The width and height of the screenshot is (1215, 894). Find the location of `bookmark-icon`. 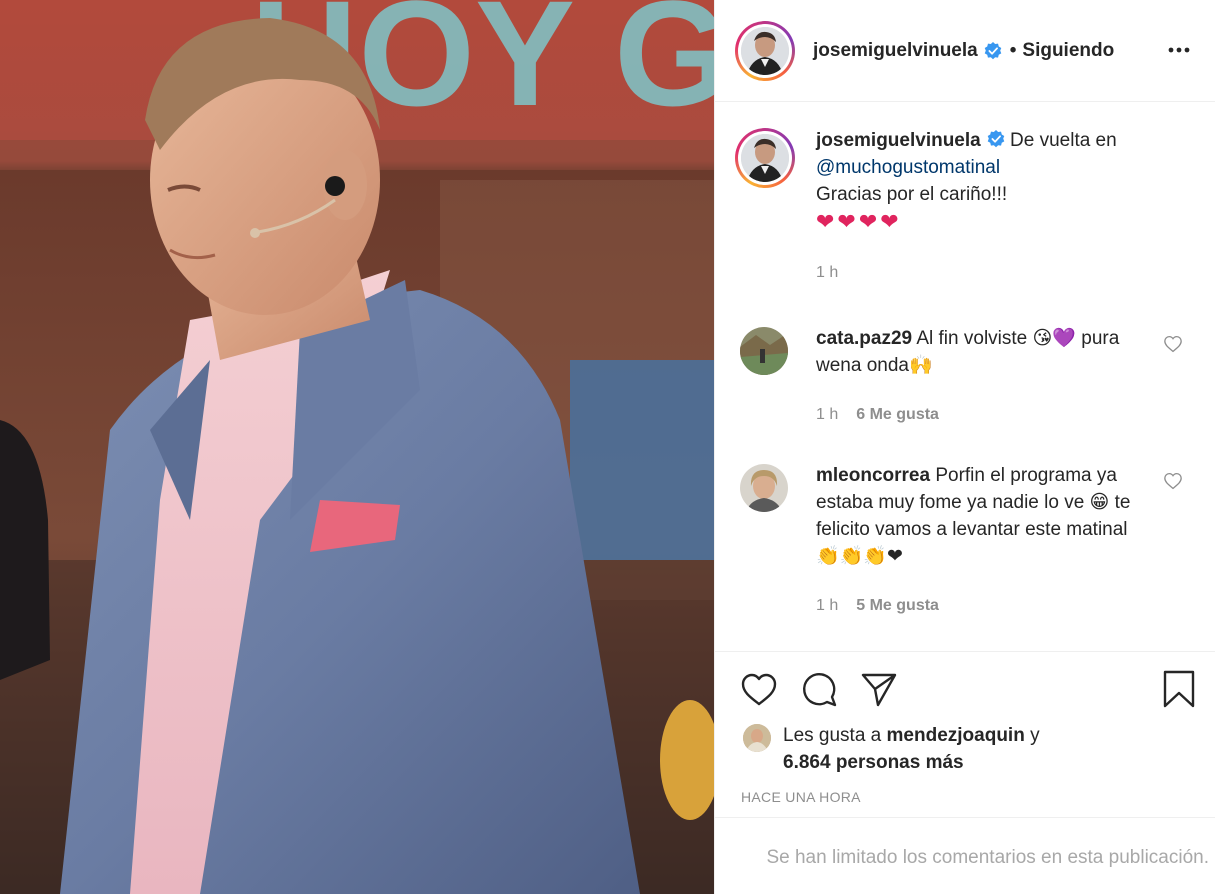

bookmark-icon is located at coordinates (1179, 690).